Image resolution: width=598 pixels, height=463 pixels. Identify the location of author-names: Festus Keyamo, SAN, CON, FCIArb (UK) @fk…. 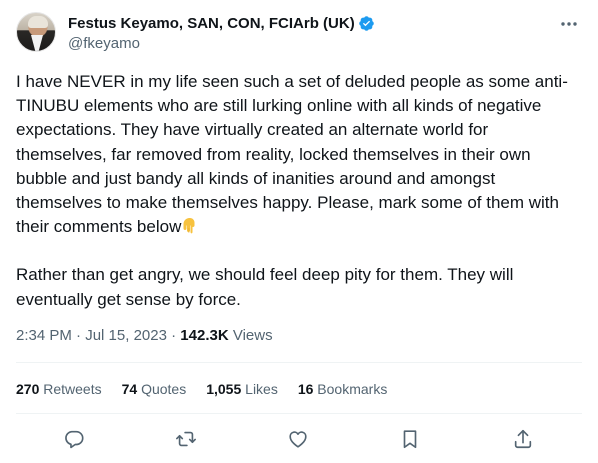
(221, 33).